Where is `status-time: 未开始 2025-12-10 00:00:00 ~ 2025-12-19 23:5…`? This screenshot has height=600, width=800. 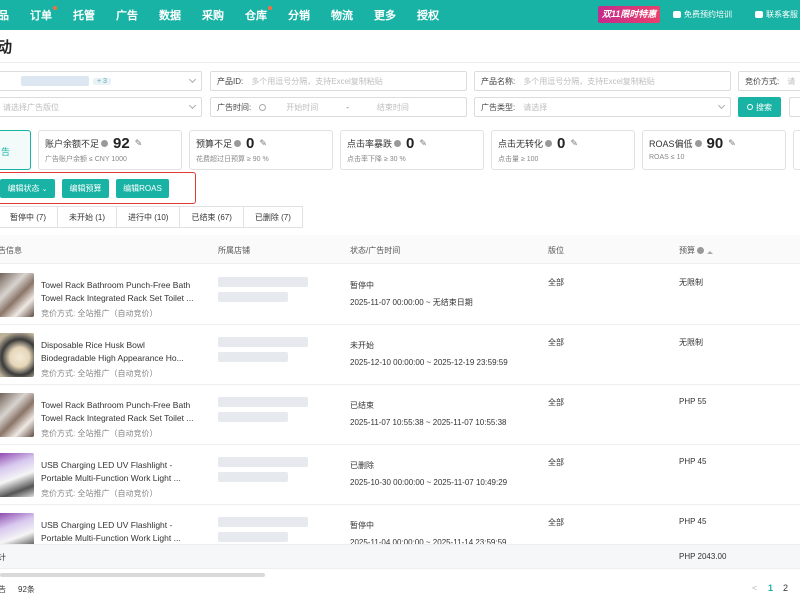
status-time: 未开始 2025-12-10 00:00:00 ~ 2025-12-19 23:5… is located at coordinates (429, 354).